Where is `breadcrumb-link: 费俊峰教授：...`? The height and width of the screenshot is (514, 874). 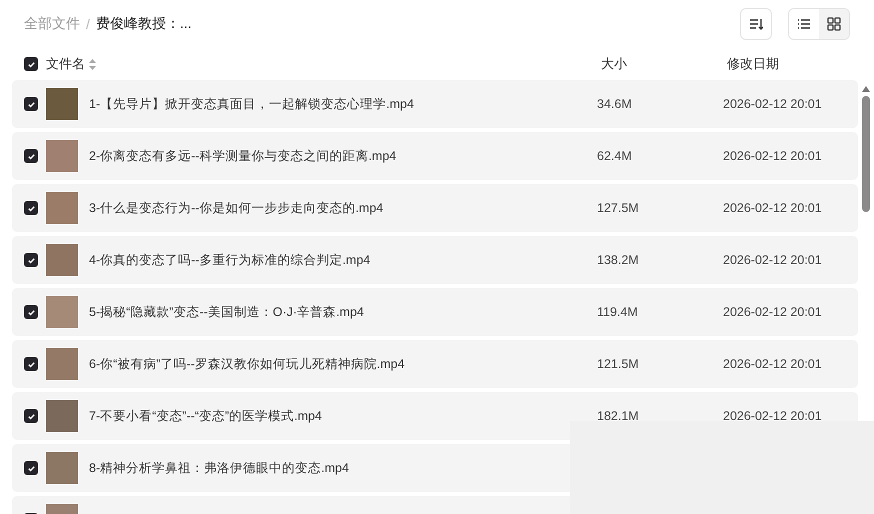
breadcrumb-link: 费俊峰教授：... is located at coordinates (144, 24).